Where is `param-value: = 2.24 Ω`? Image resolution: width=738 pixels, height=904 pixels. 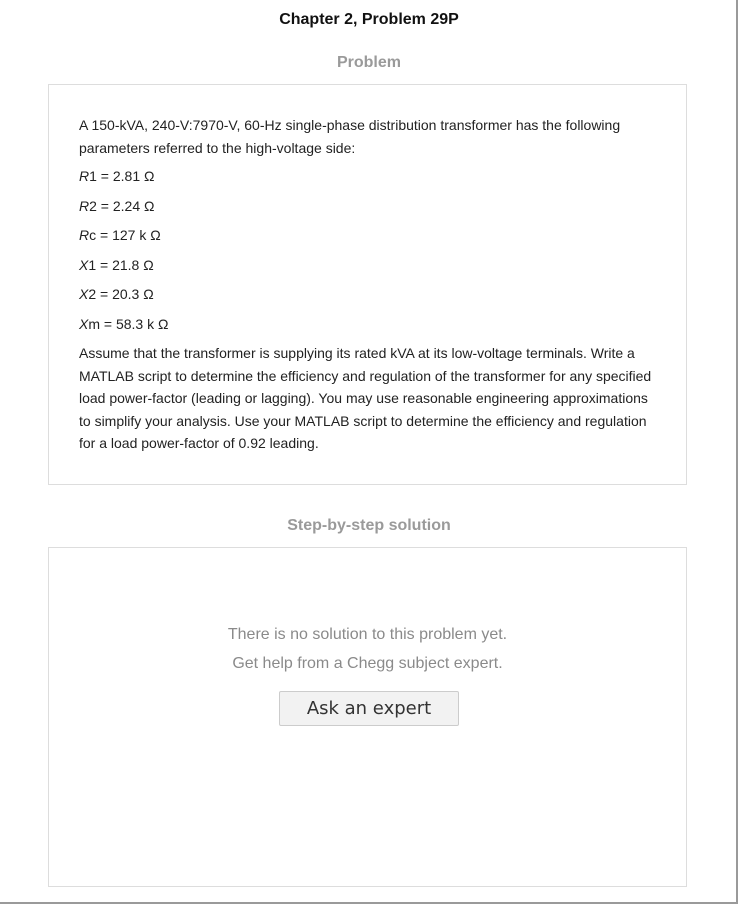
param-value: = 2.24 Ω is located at coordinates (125, 205).